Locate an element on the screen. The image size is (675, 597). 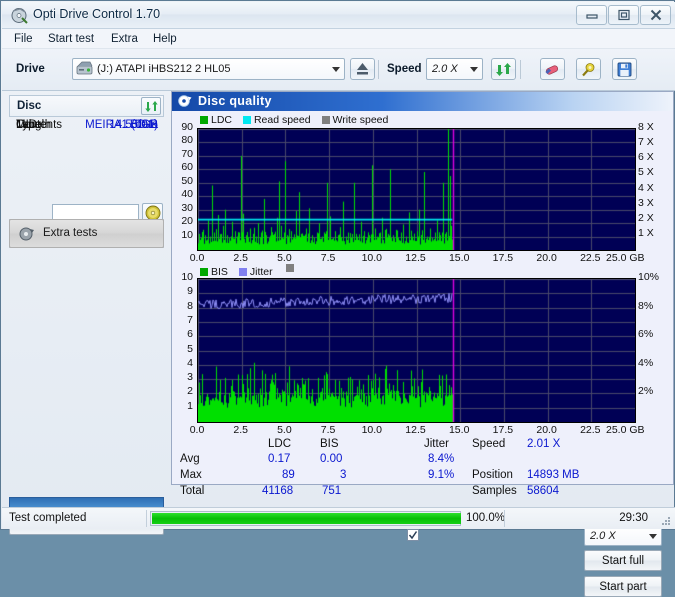
progress-bar is located at coordinates (305, 518).